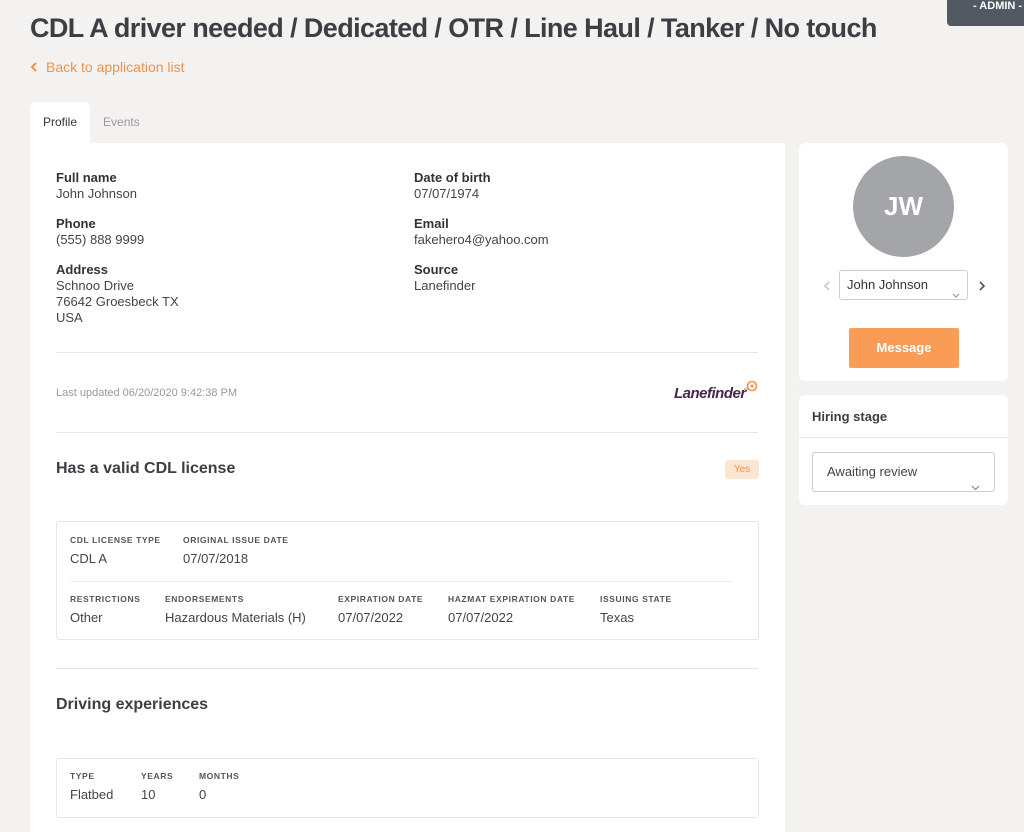 Image resolution: width=1024 pixels, height=832 pixels. I want to click on experience-months-value: 0, so click(203, 794).